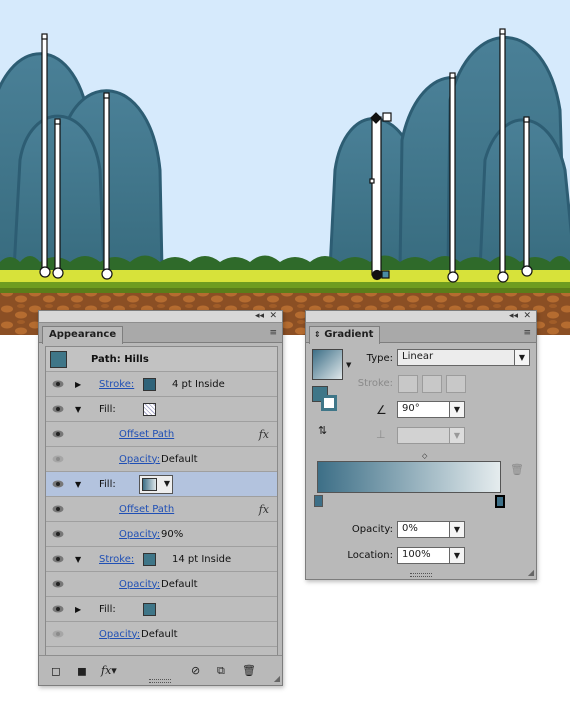 This screenshot has width=570, height=705. Describe the element at coordinates (161, 609) in the screenshot. I see `fill-row: ▶ Fill:` at that location.